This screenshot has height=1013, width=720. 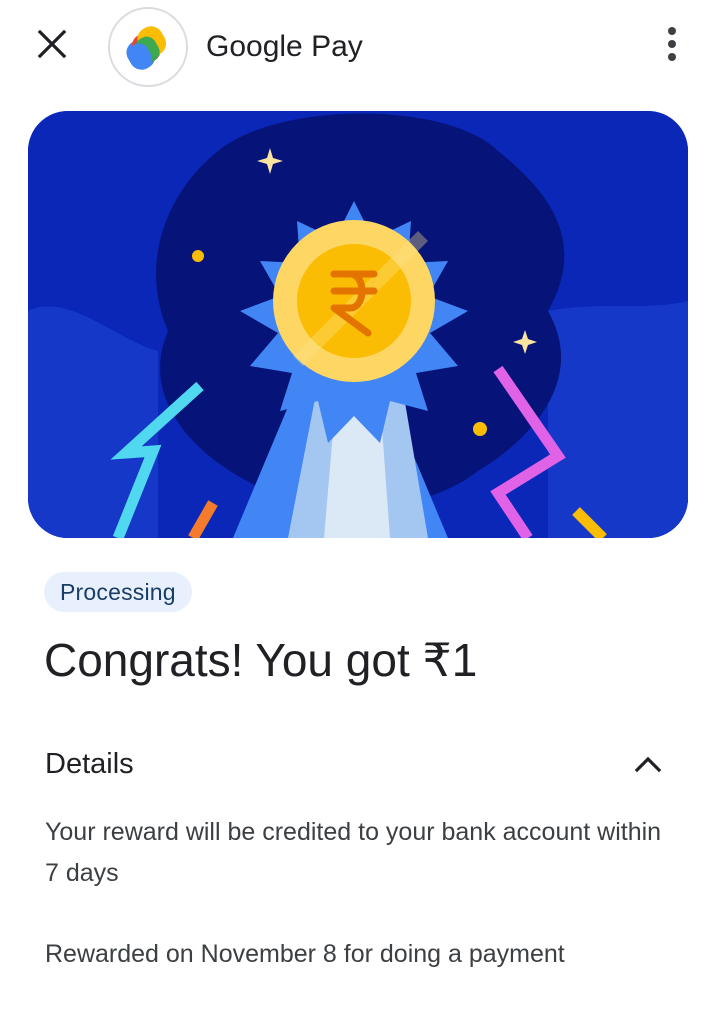 I want to click on more-vert-icon, so click(x=672, y=46).